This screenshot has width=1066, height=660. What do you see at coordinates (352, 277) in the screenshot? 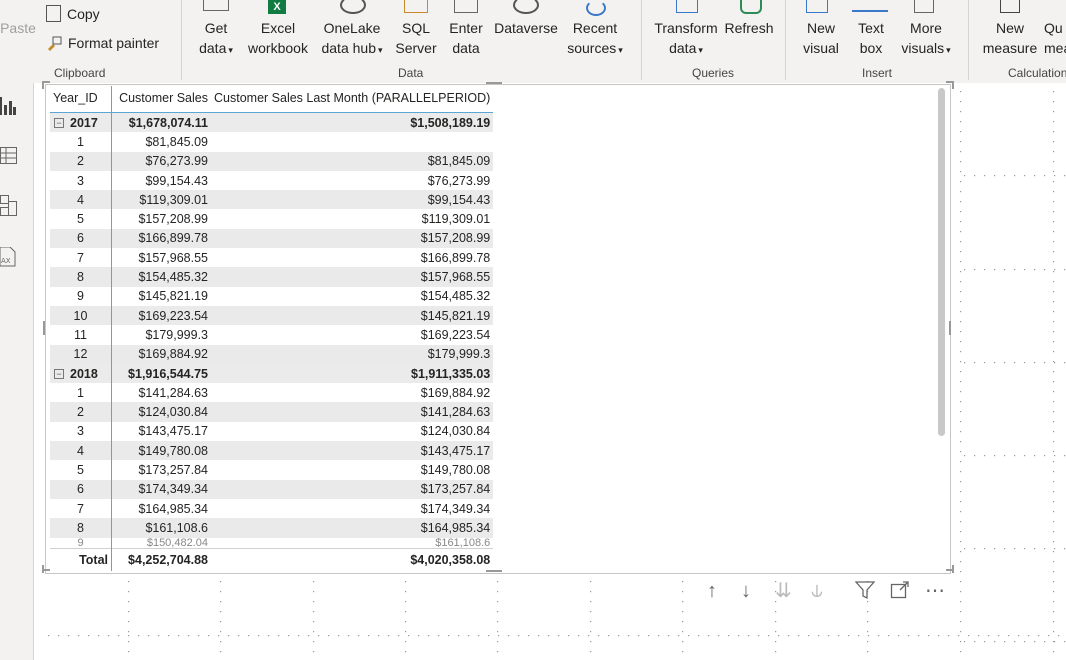
I see `last-month-cell: $157,968.55` at bounding box center [352, 277].